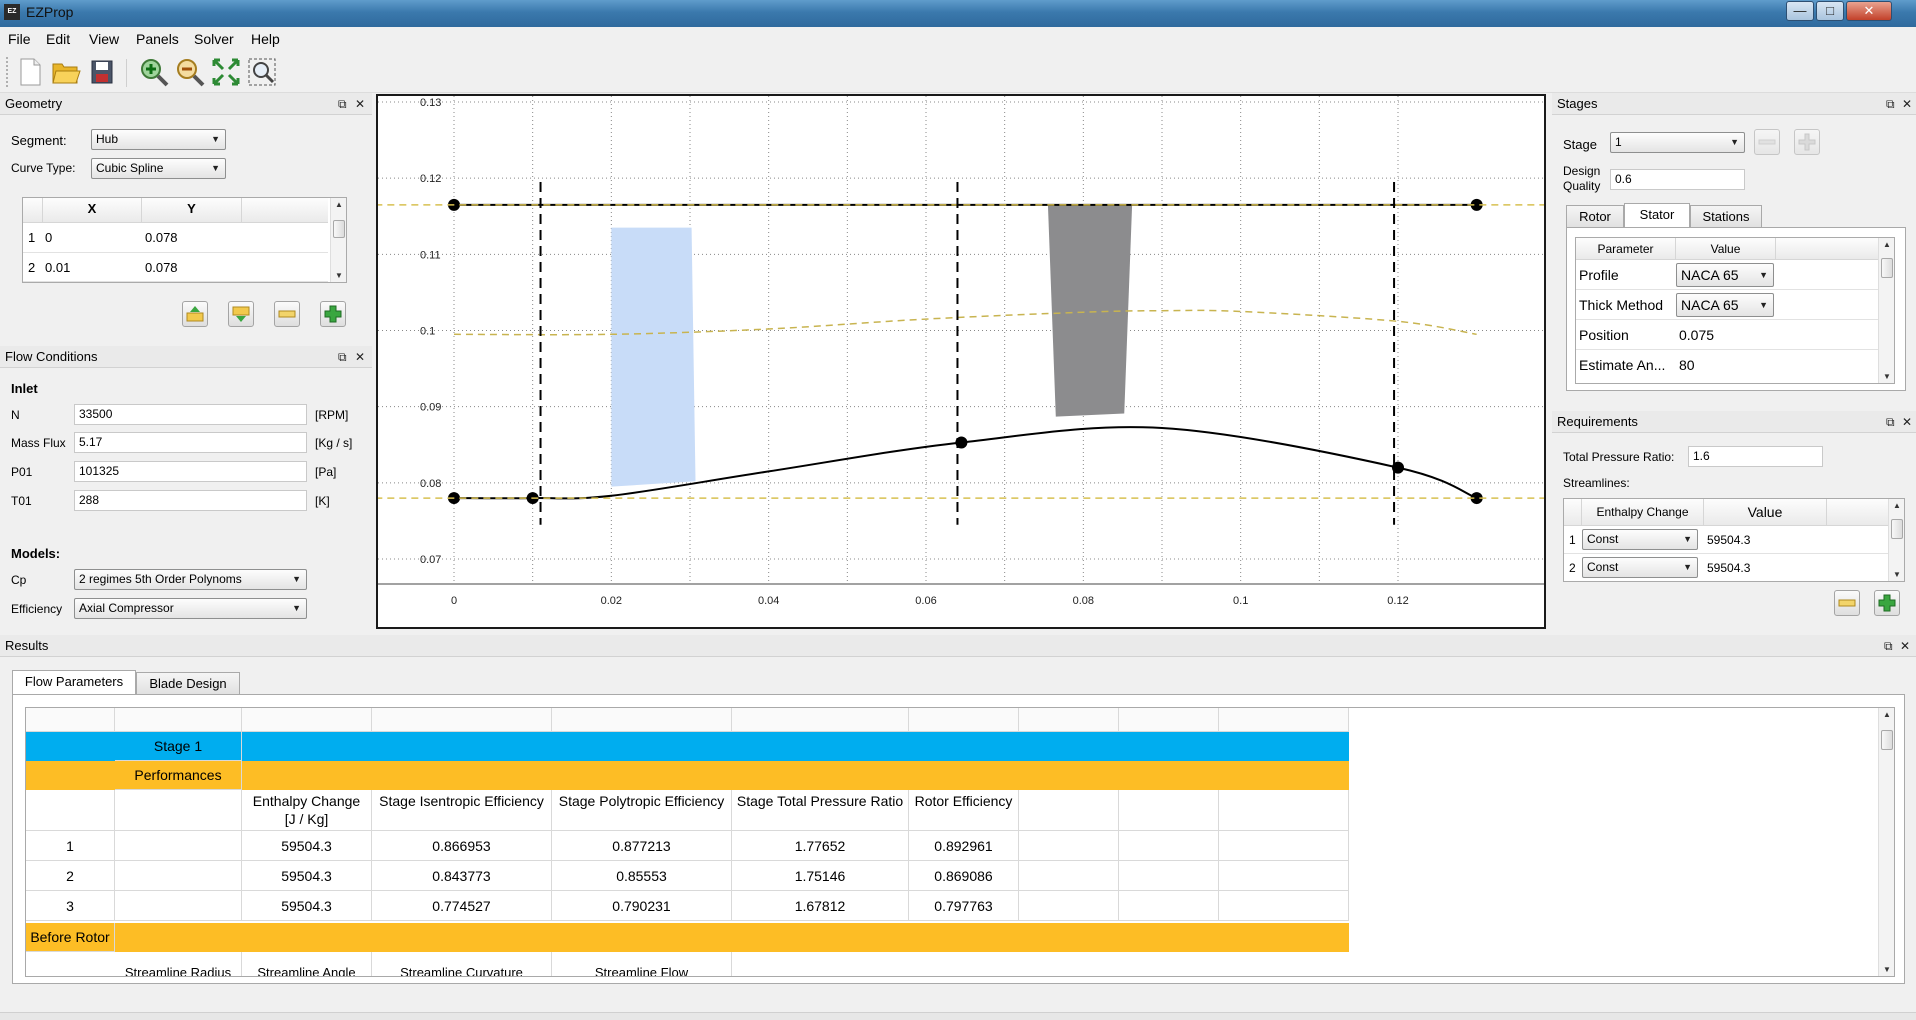 The width and height of the screenshot is (1916, 1020). What do you see at coordinates (1807, 142) in the screenshot?
I see `add-stage-button` at bounding box center [1807, 142].